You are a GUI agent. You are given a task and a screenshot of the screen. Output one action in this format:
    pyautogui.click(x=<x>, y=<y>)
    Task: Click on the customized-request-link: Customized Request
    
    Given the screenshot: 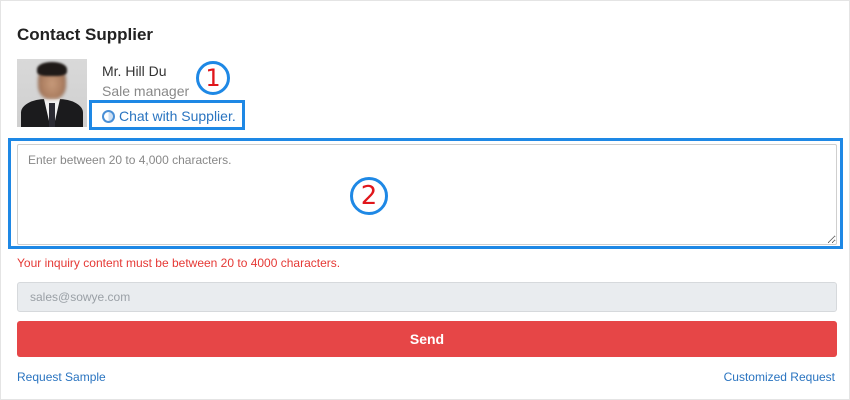 What is the action you would take?
    pyautogui.click(x=779, y=377)
    